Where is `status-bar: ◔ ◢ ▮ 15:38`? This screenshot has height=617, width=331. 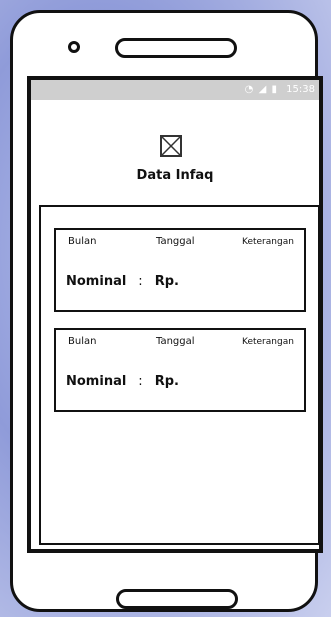 status-bar: ◔ ◢ ▮ 15:38 is located at coordinates (175, 90).